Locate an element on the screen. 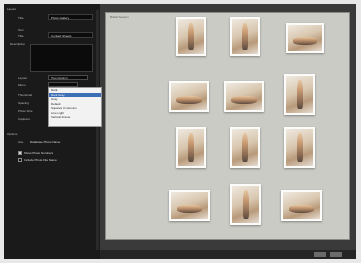  refresh-button is located at coordinates (320, 254).